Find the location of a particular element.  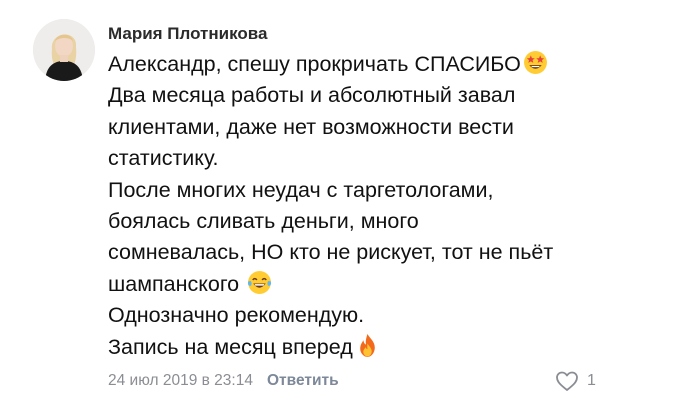

comment-line-text: Запись на месяц вперед is located at coordinates (230, 346).